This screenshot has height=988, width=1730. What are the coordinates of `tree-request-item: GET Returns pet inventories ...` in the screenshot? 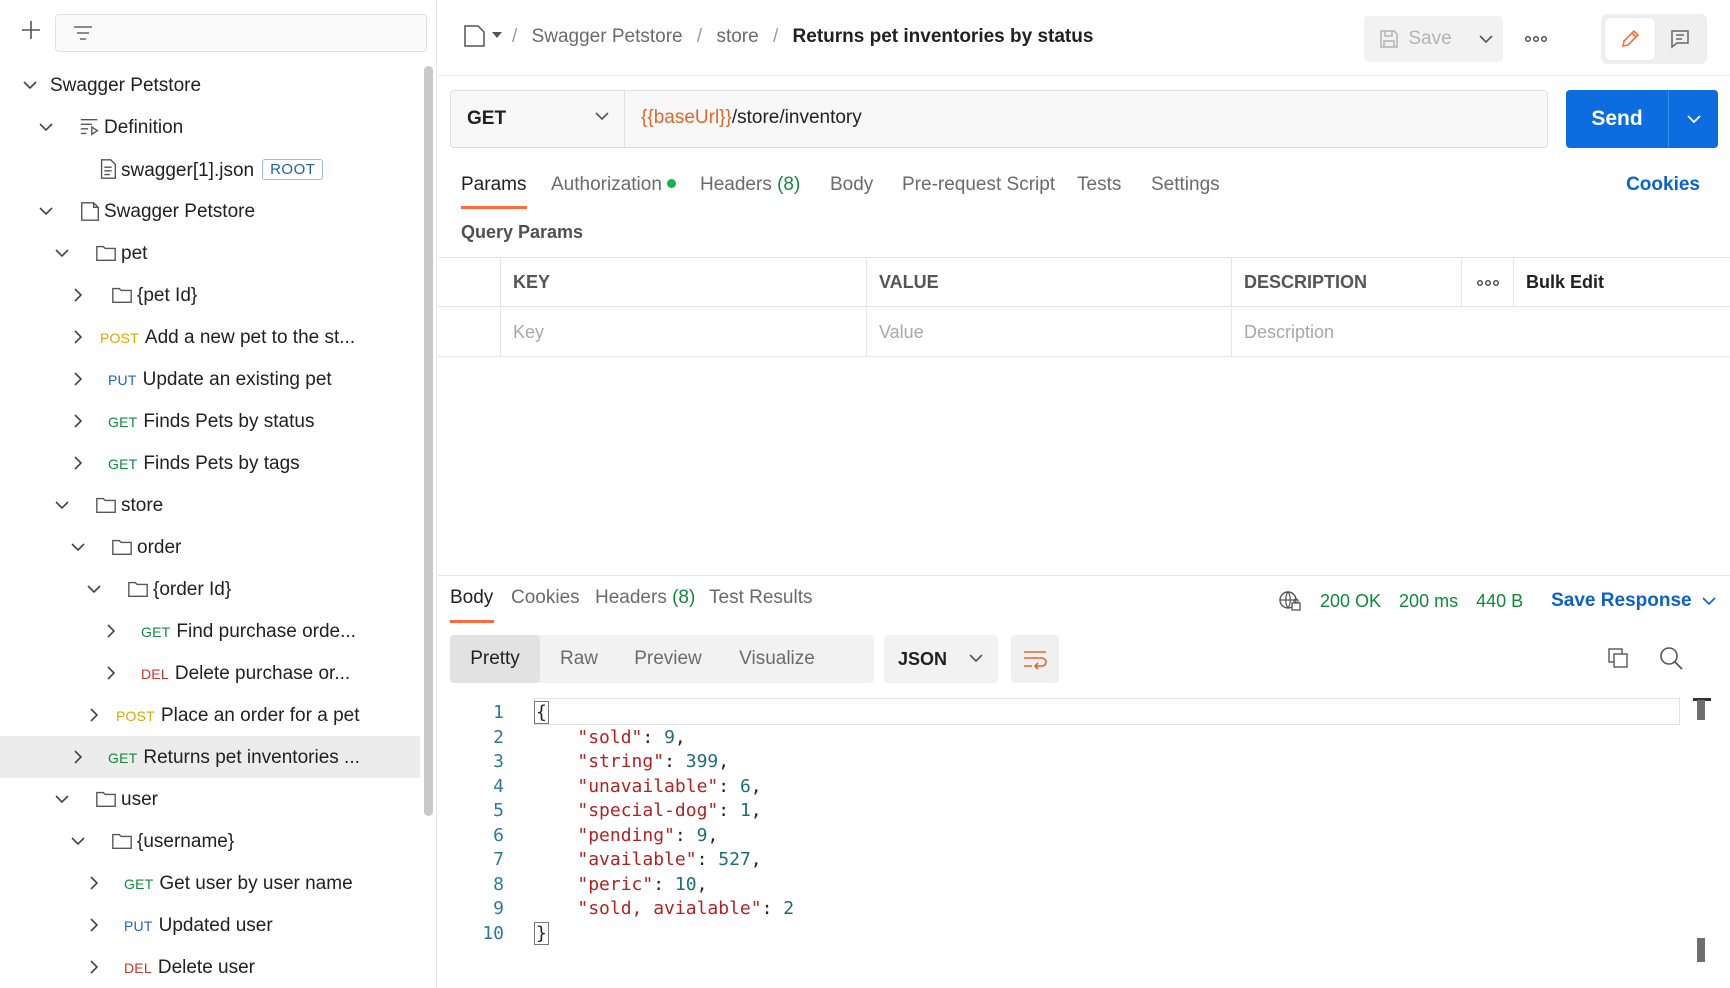 It's located at (210, 757).